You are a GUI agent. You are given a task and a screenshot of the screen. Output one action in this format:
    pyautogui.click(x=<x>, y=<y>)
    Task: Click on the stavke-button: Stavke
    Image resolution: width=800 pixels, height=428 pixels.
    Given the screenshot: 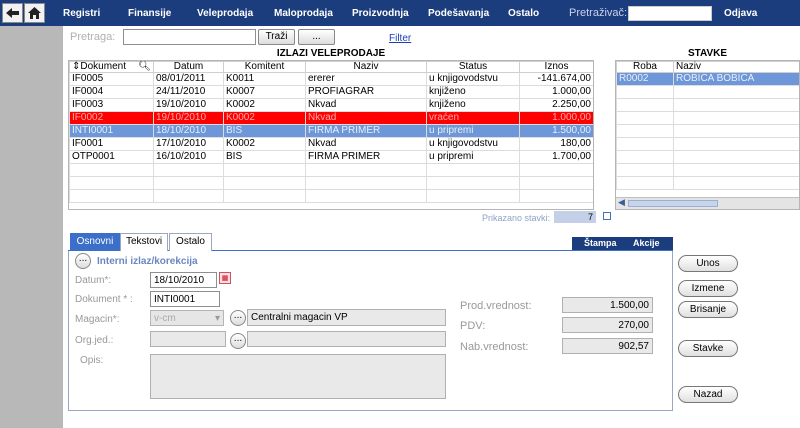 What is the action you would take?
    pyautogui.click(x=708, y=348)
    